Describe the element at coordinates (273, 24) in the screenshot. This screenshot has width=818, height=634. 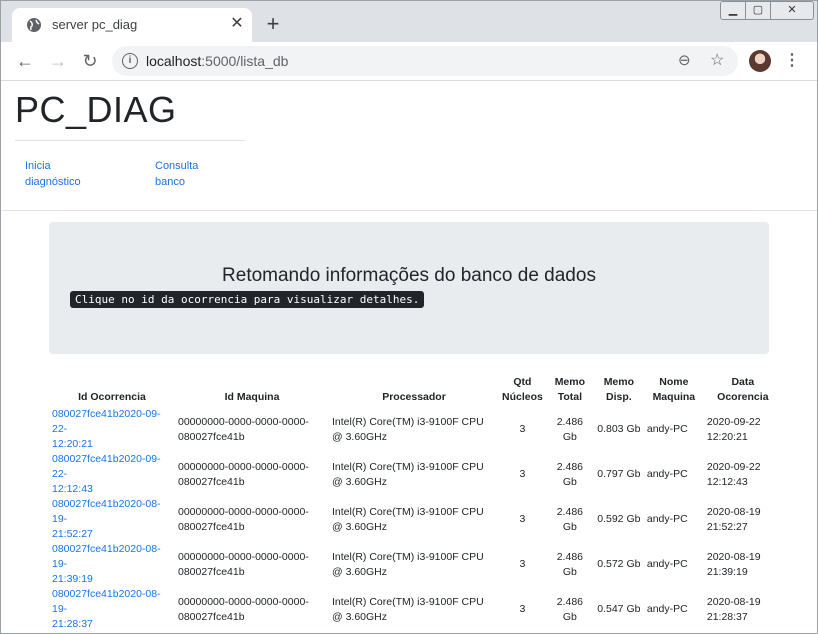
I see `new-tab-button: +` at that location.